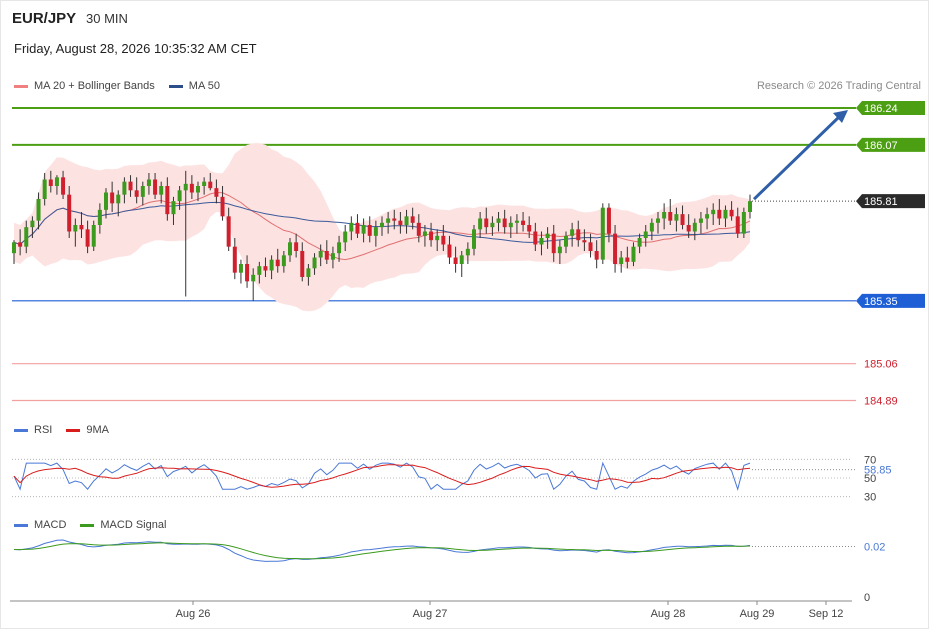  Describe the element at coordinates (668, 614) in the screenshot. I see `time-tick-label: Aug 28` at that location.